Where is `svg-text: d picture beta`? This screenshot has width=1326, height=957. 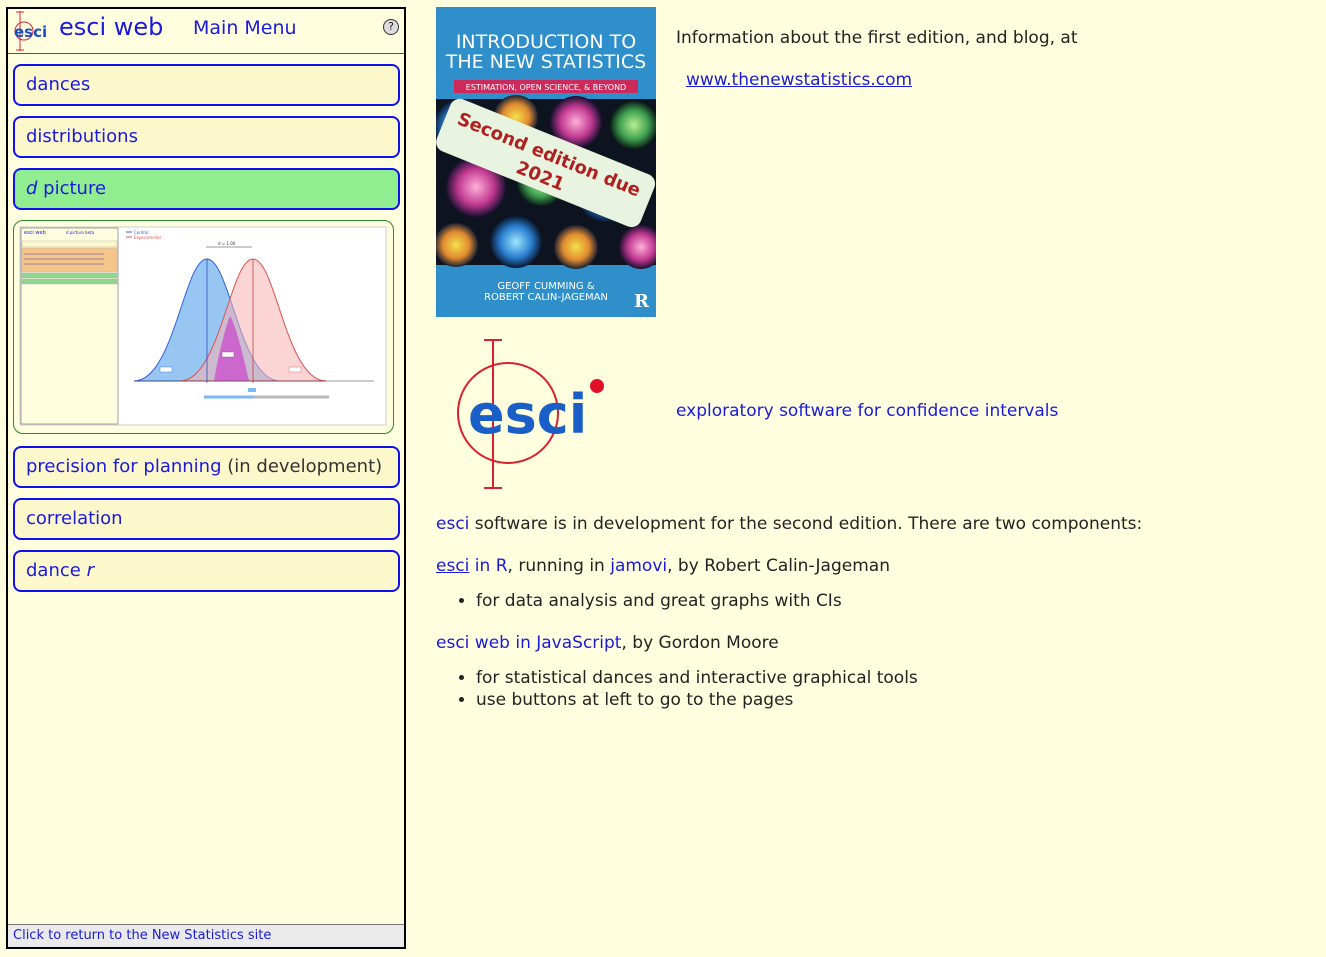
svg-text: d picture beta is located at coordinates (80, 232).